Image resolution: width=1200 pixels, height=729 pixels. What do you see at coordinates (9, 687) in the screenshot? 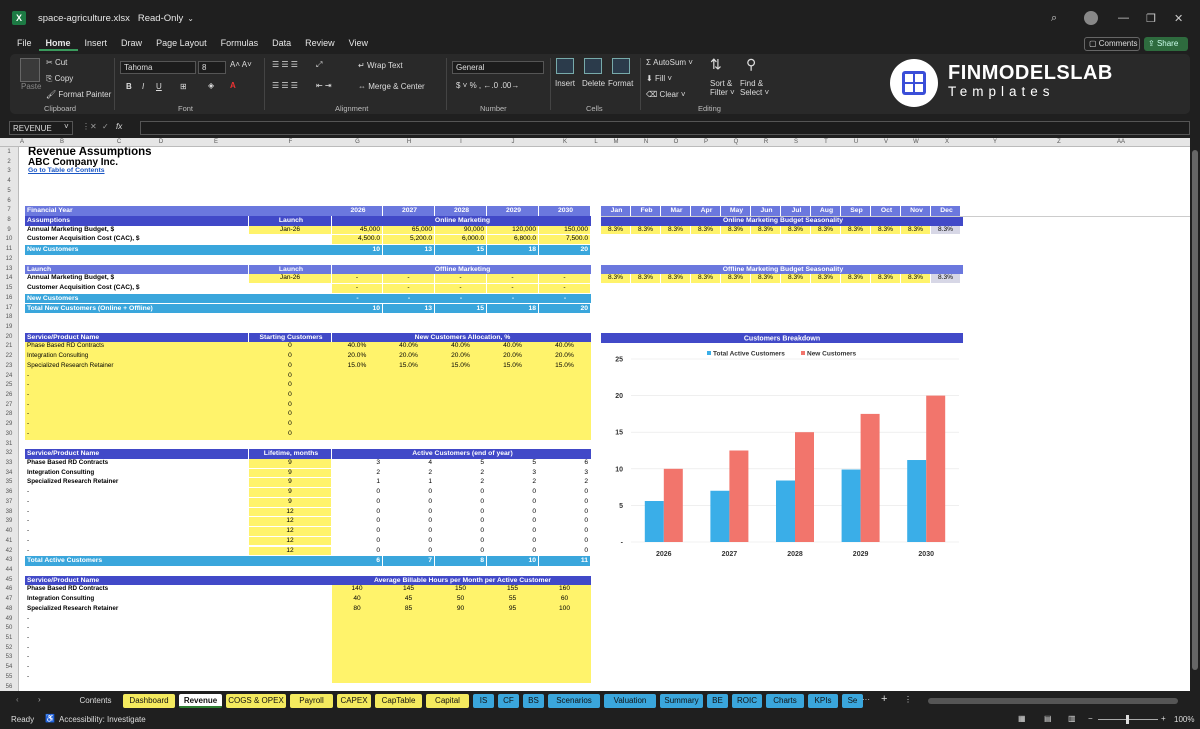
I see `row-header: 56` at bounding box center [9, 687].